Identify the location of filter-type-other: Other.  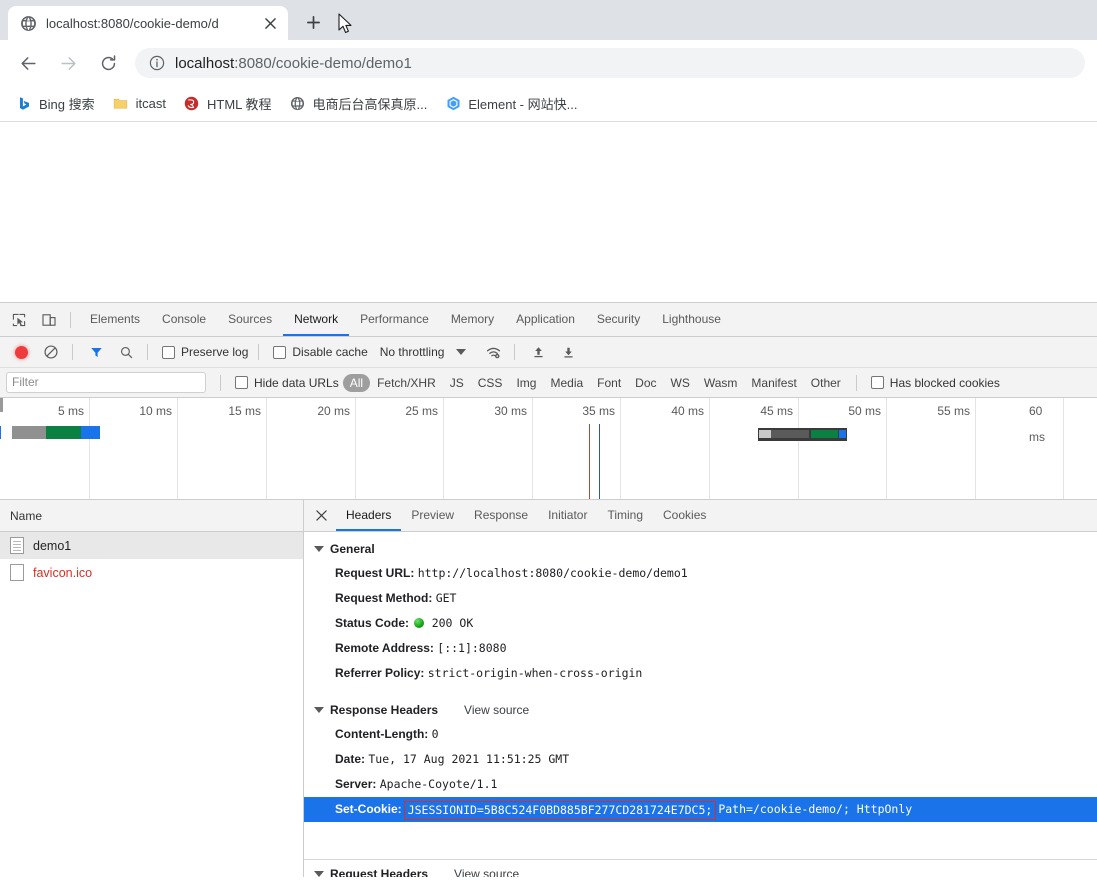
(826, 383).